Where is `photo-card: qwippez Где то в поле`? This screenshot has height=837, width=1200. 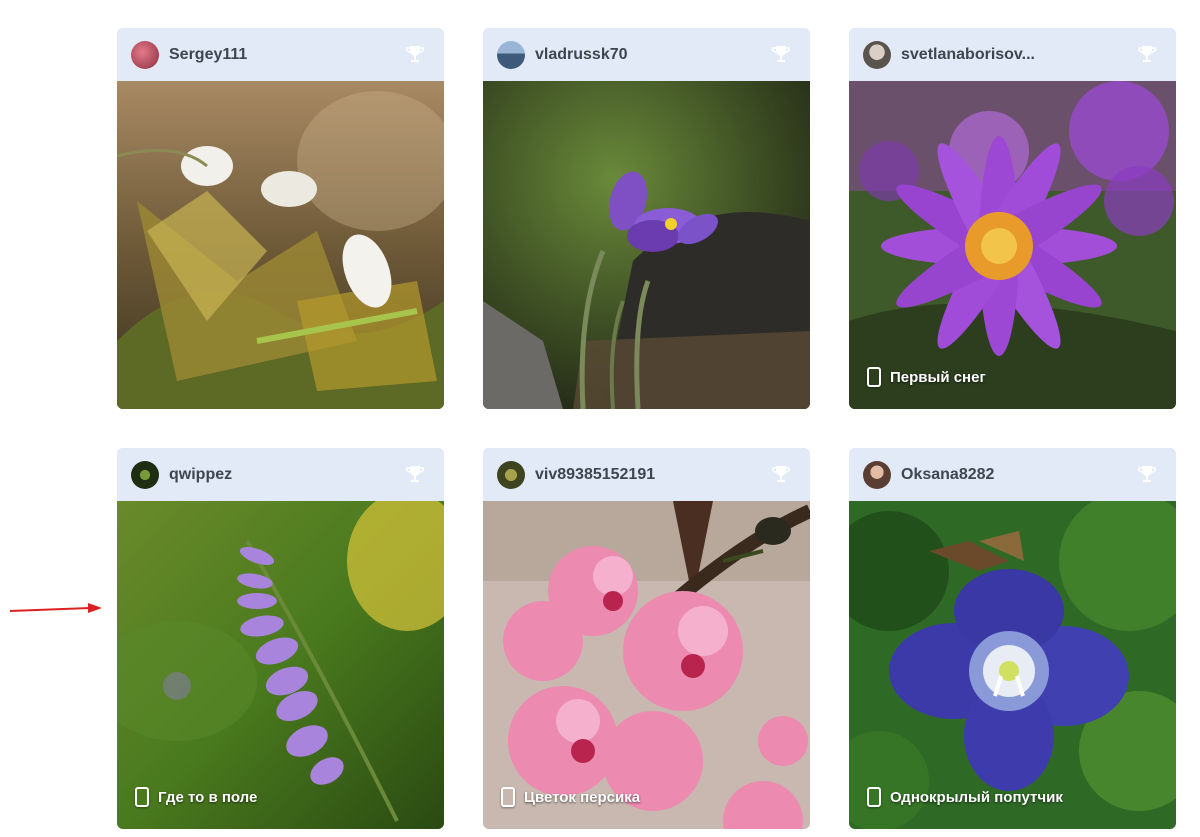
photo-card: qwippez Где то в поле is located at coordinates (280, 638).